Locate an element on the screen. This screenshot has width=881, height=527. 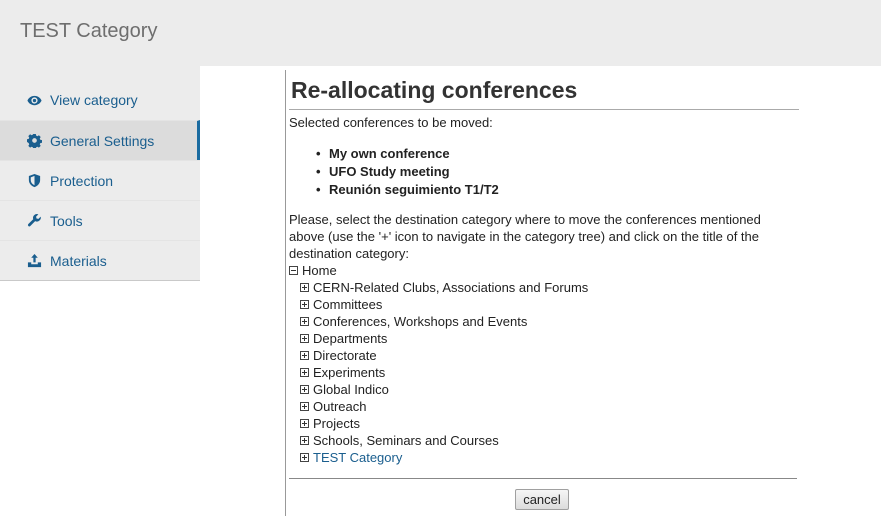
page-title: Re-allocating conferences is located at coordinates (434, 90).